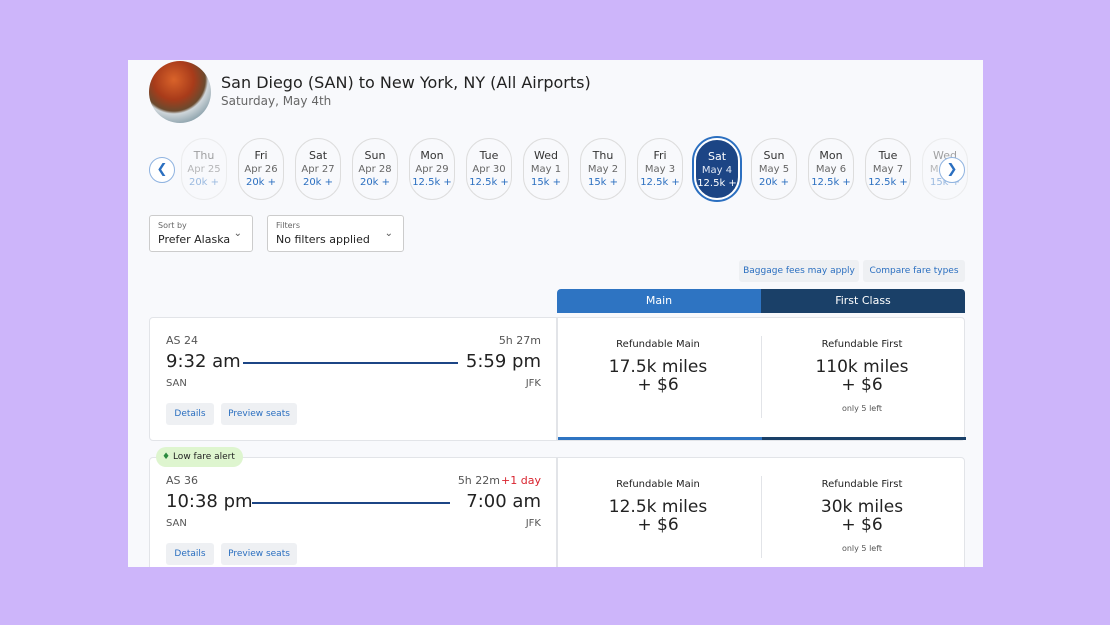 The width and height of the screenshot is (1110, 625). I want to click on next-day-indicator: +1 day, so click(521, 480).